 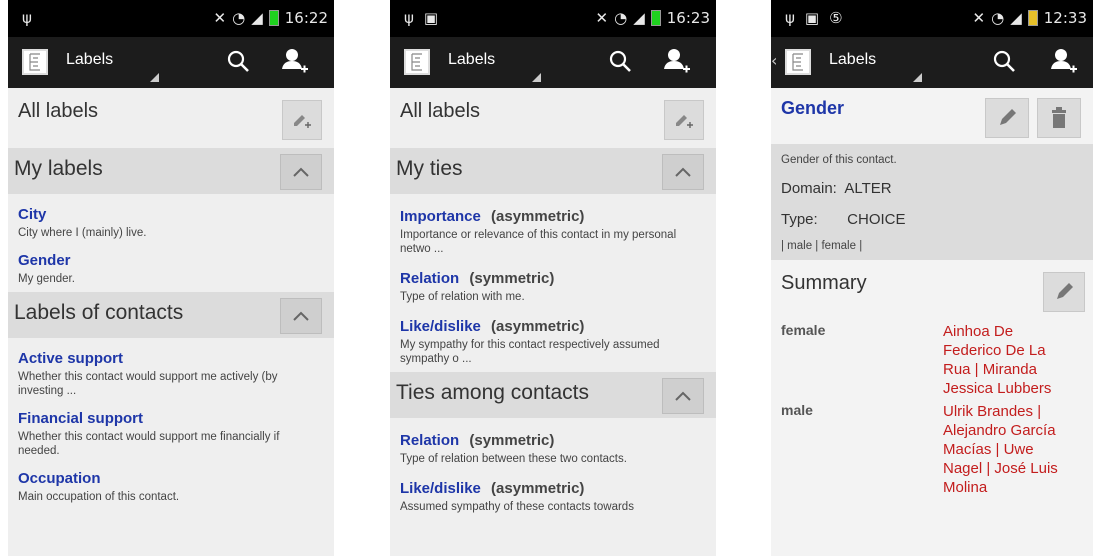 What do you see at coordinates (46, 279) in the screenshot?
I see `label-description: My gender.` at bounding box center [46, 279].